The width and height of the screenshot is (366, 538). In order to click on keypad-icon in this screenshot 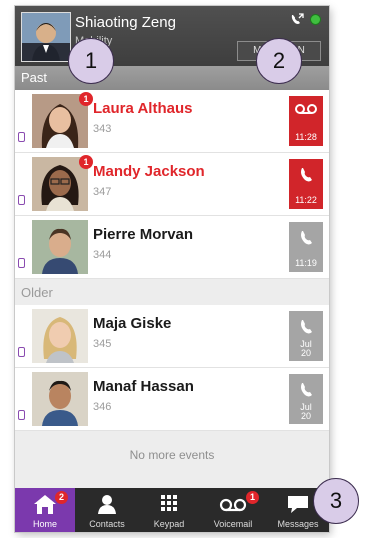, I will do `click(169, 503)`.